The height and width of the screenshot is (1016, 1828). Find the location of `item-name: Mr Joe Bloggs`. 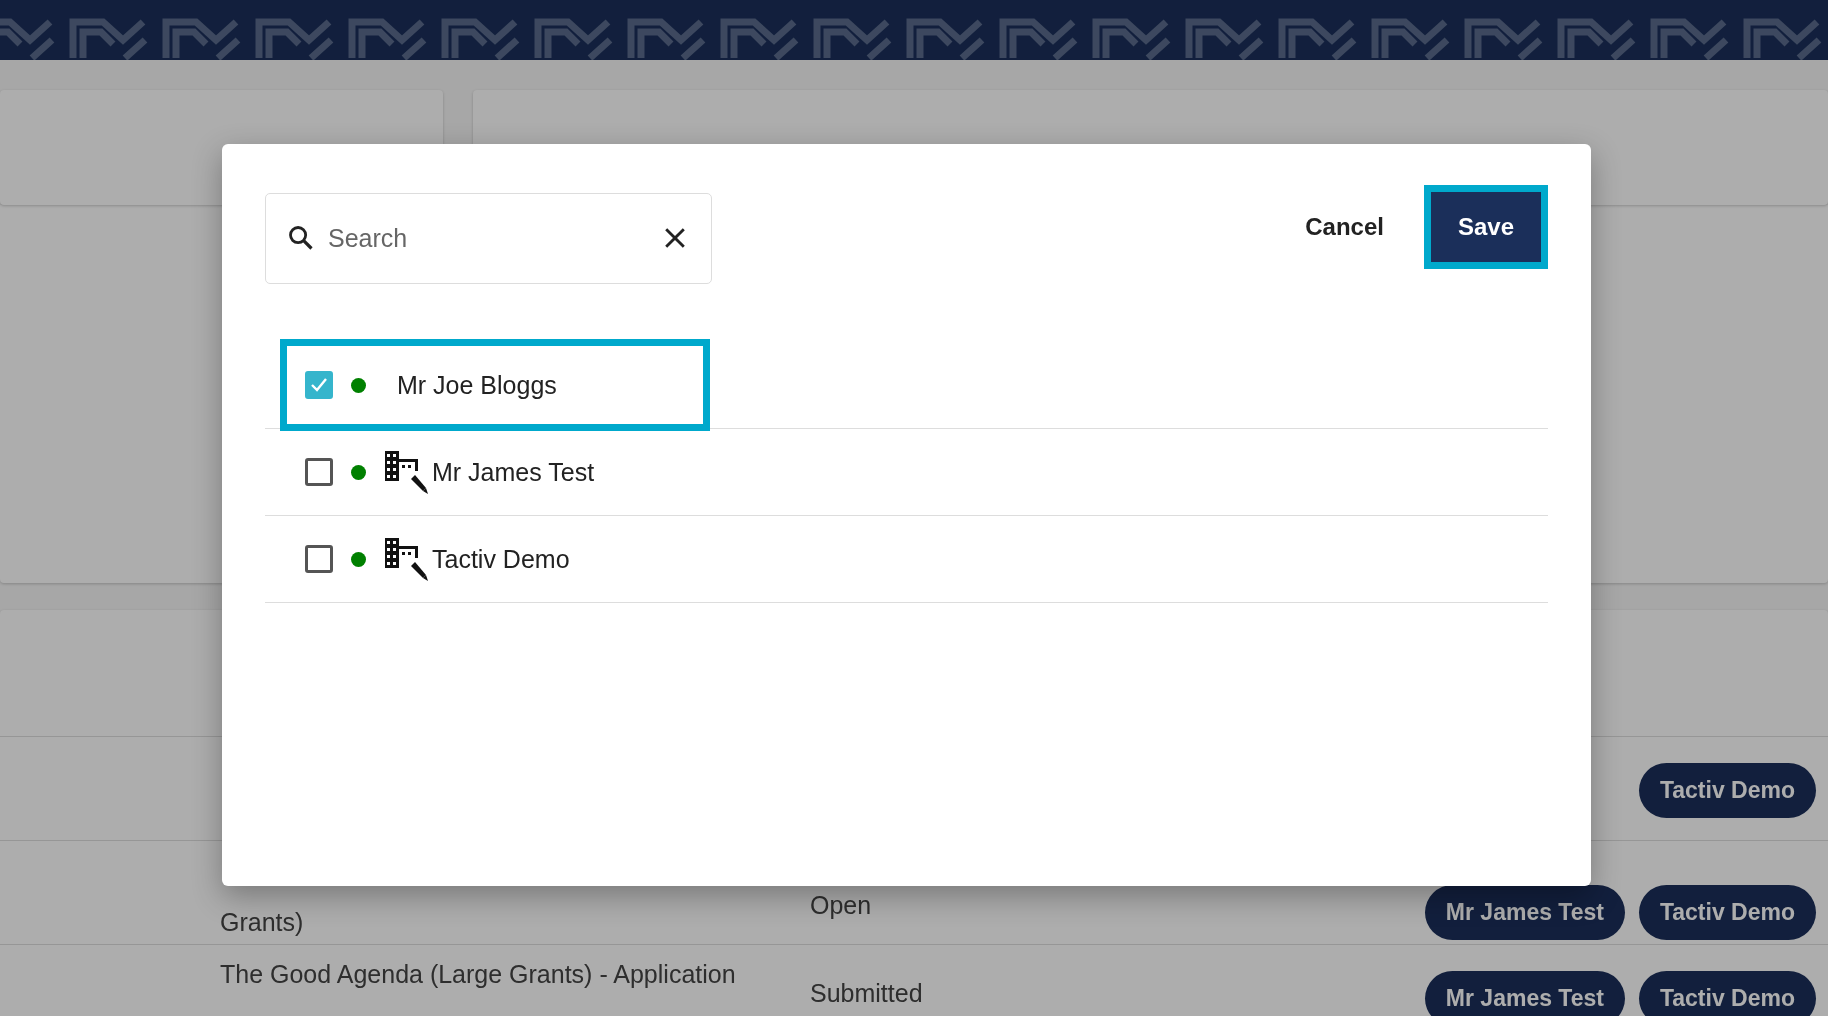

item-name: Mr Joe Bloggs is located at coordinates (477, 385).